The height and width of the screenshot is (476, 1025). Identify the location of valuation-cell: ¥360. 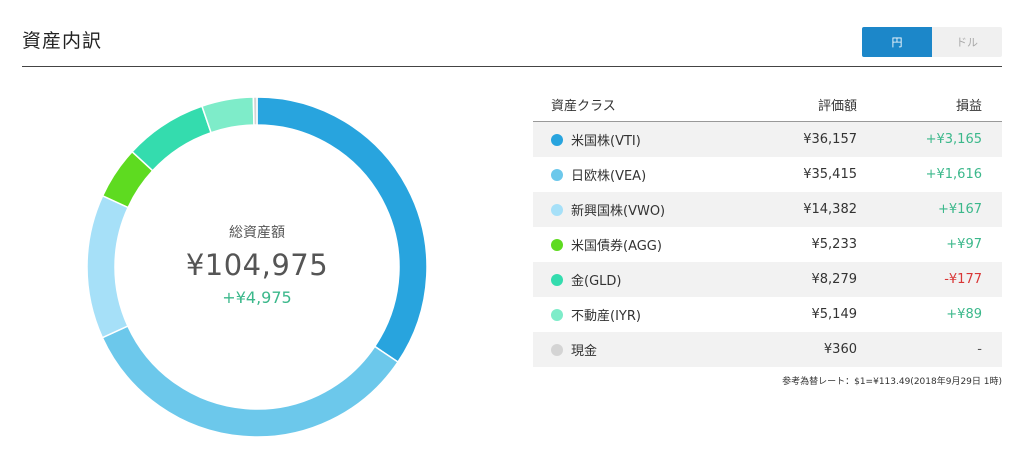
(797, 349).